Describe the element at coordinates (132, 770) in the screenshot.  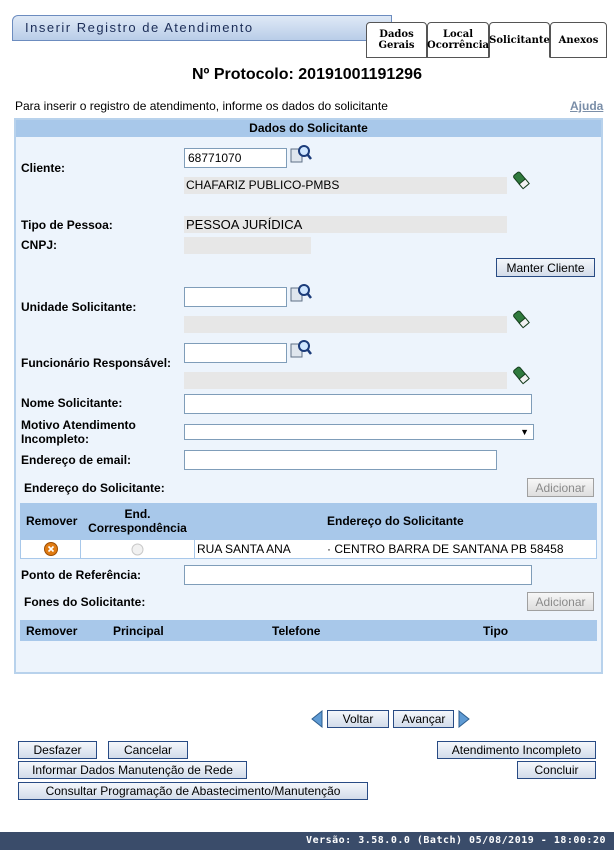
I see `informar-dados-button: Informar Dados Manutenção de Rede` at that location.